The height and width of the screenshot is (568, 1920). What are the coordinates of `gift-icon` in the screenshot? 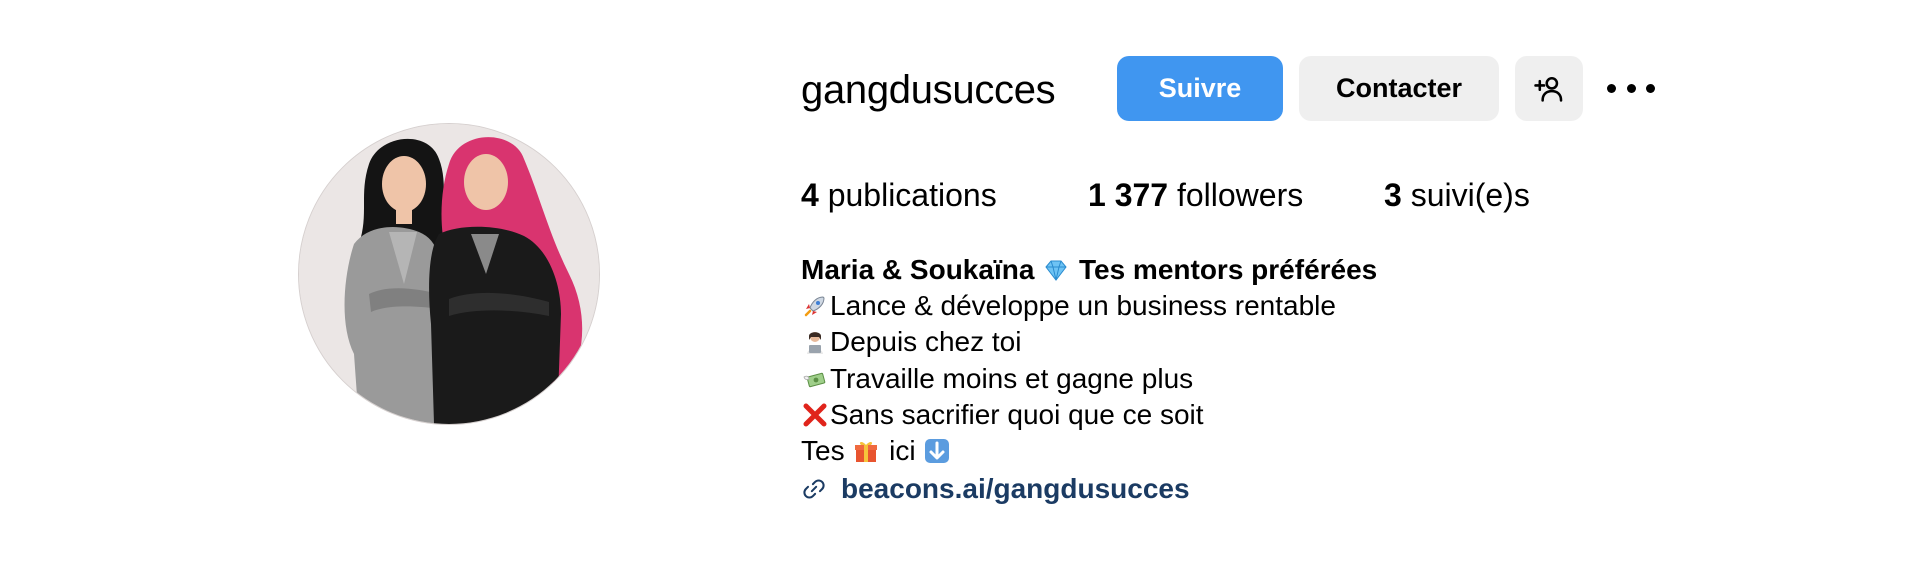 It's located at (866, 451).